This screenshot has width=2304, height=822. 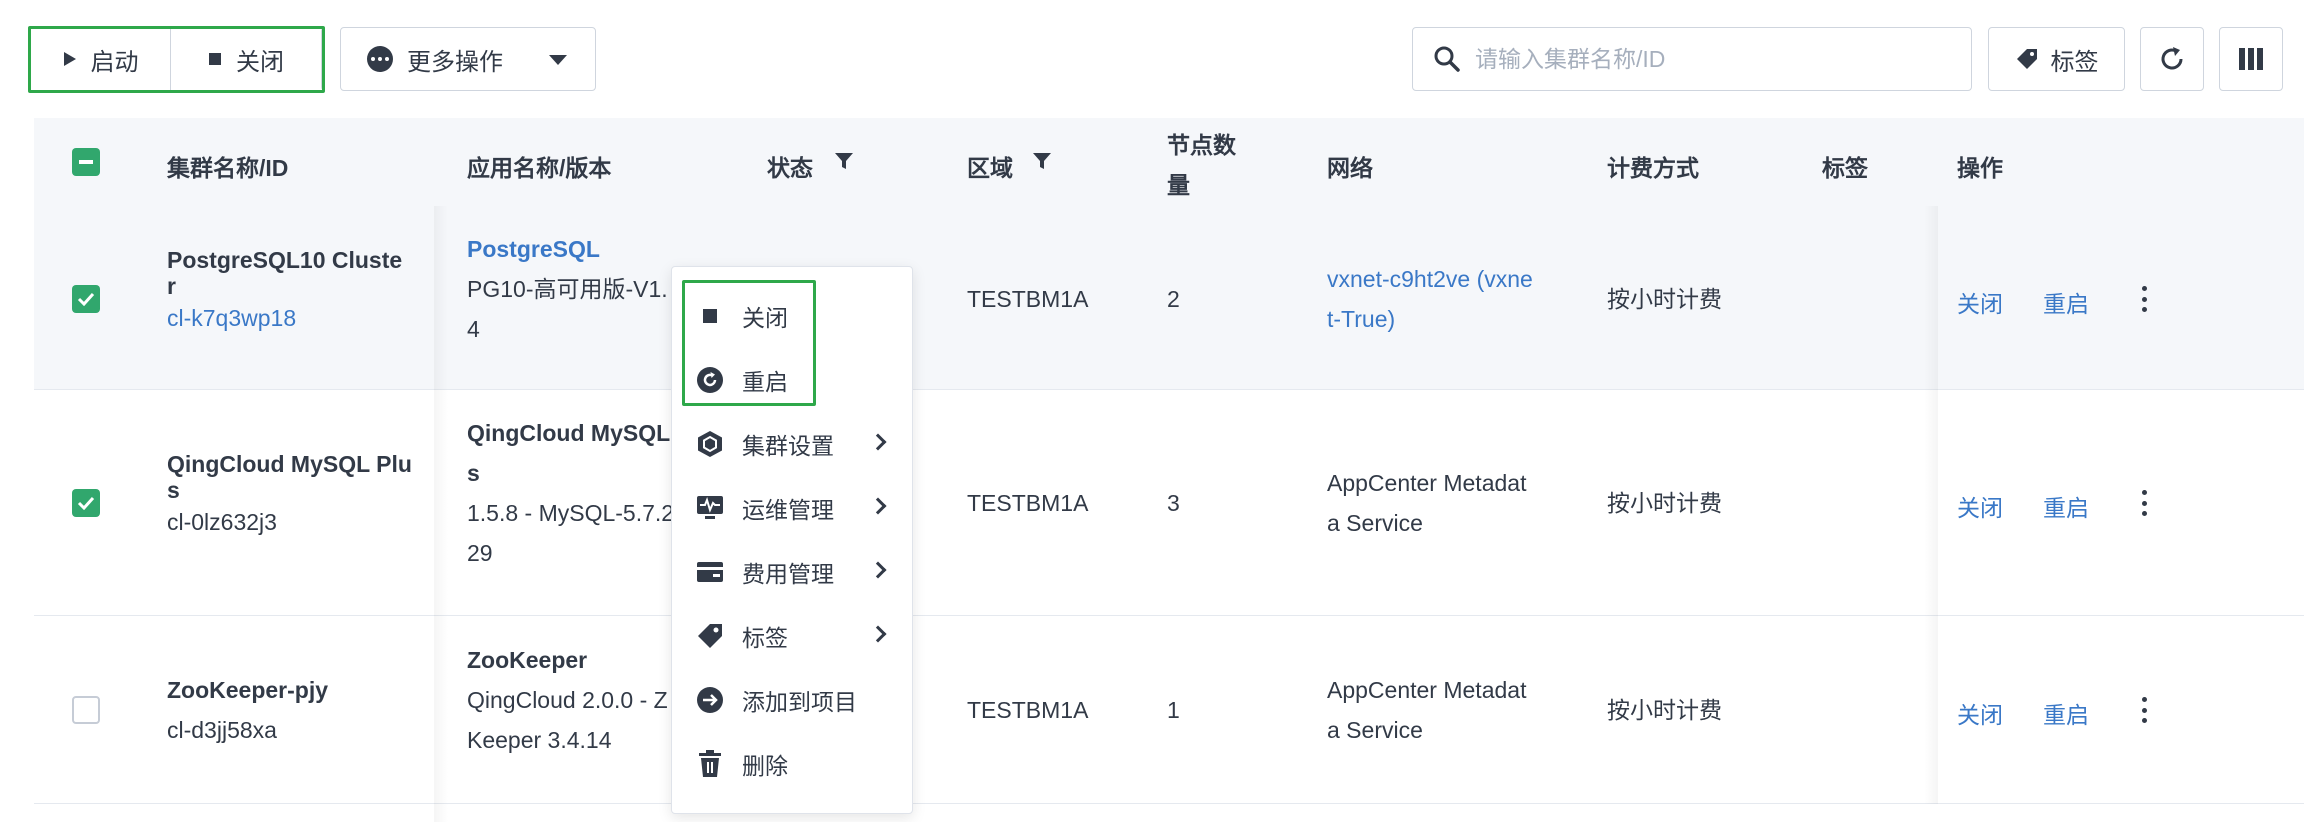 What do you see at coordinates (539, 168) in the screenshot?
I see `header-app: 应用名称/版本` at bounding box center [539, 168].